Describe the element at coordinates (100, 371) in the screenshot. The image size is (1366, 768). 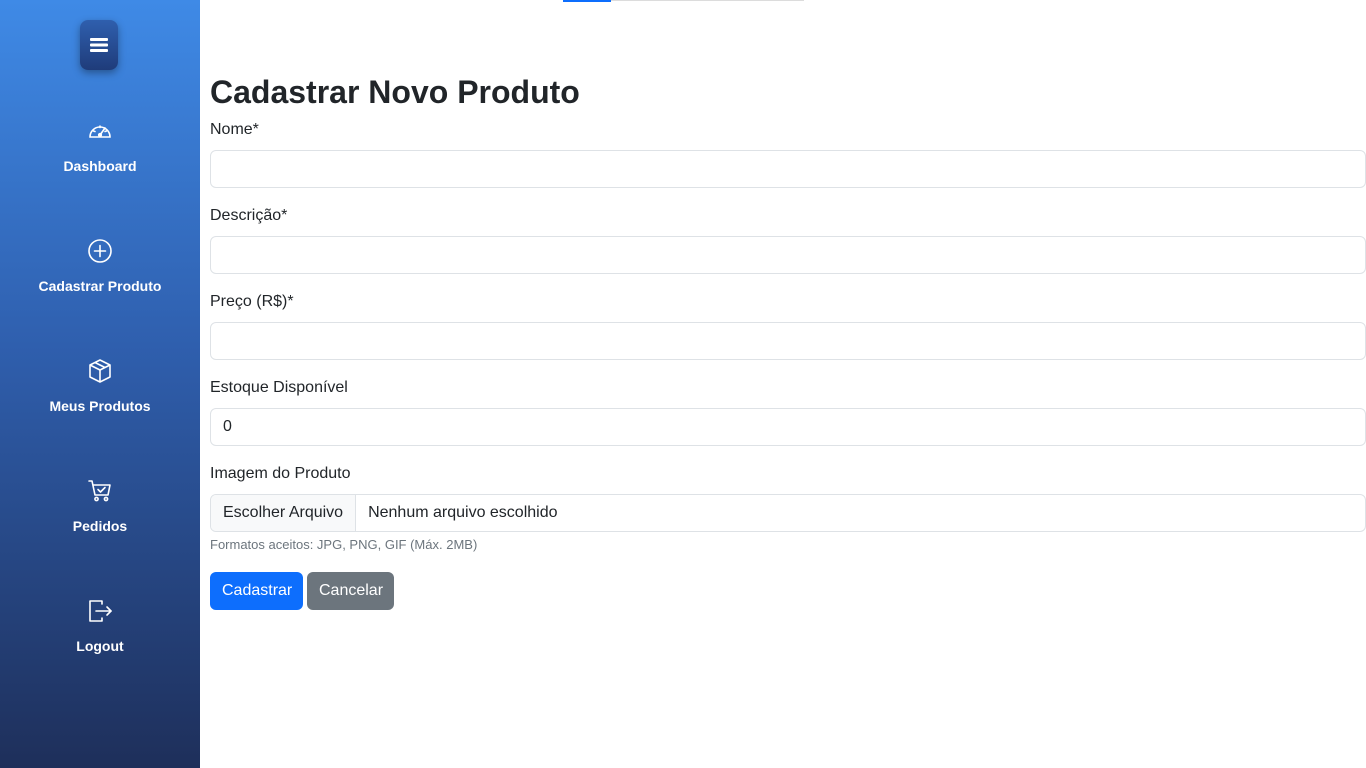
I see `box-icon` at that location.